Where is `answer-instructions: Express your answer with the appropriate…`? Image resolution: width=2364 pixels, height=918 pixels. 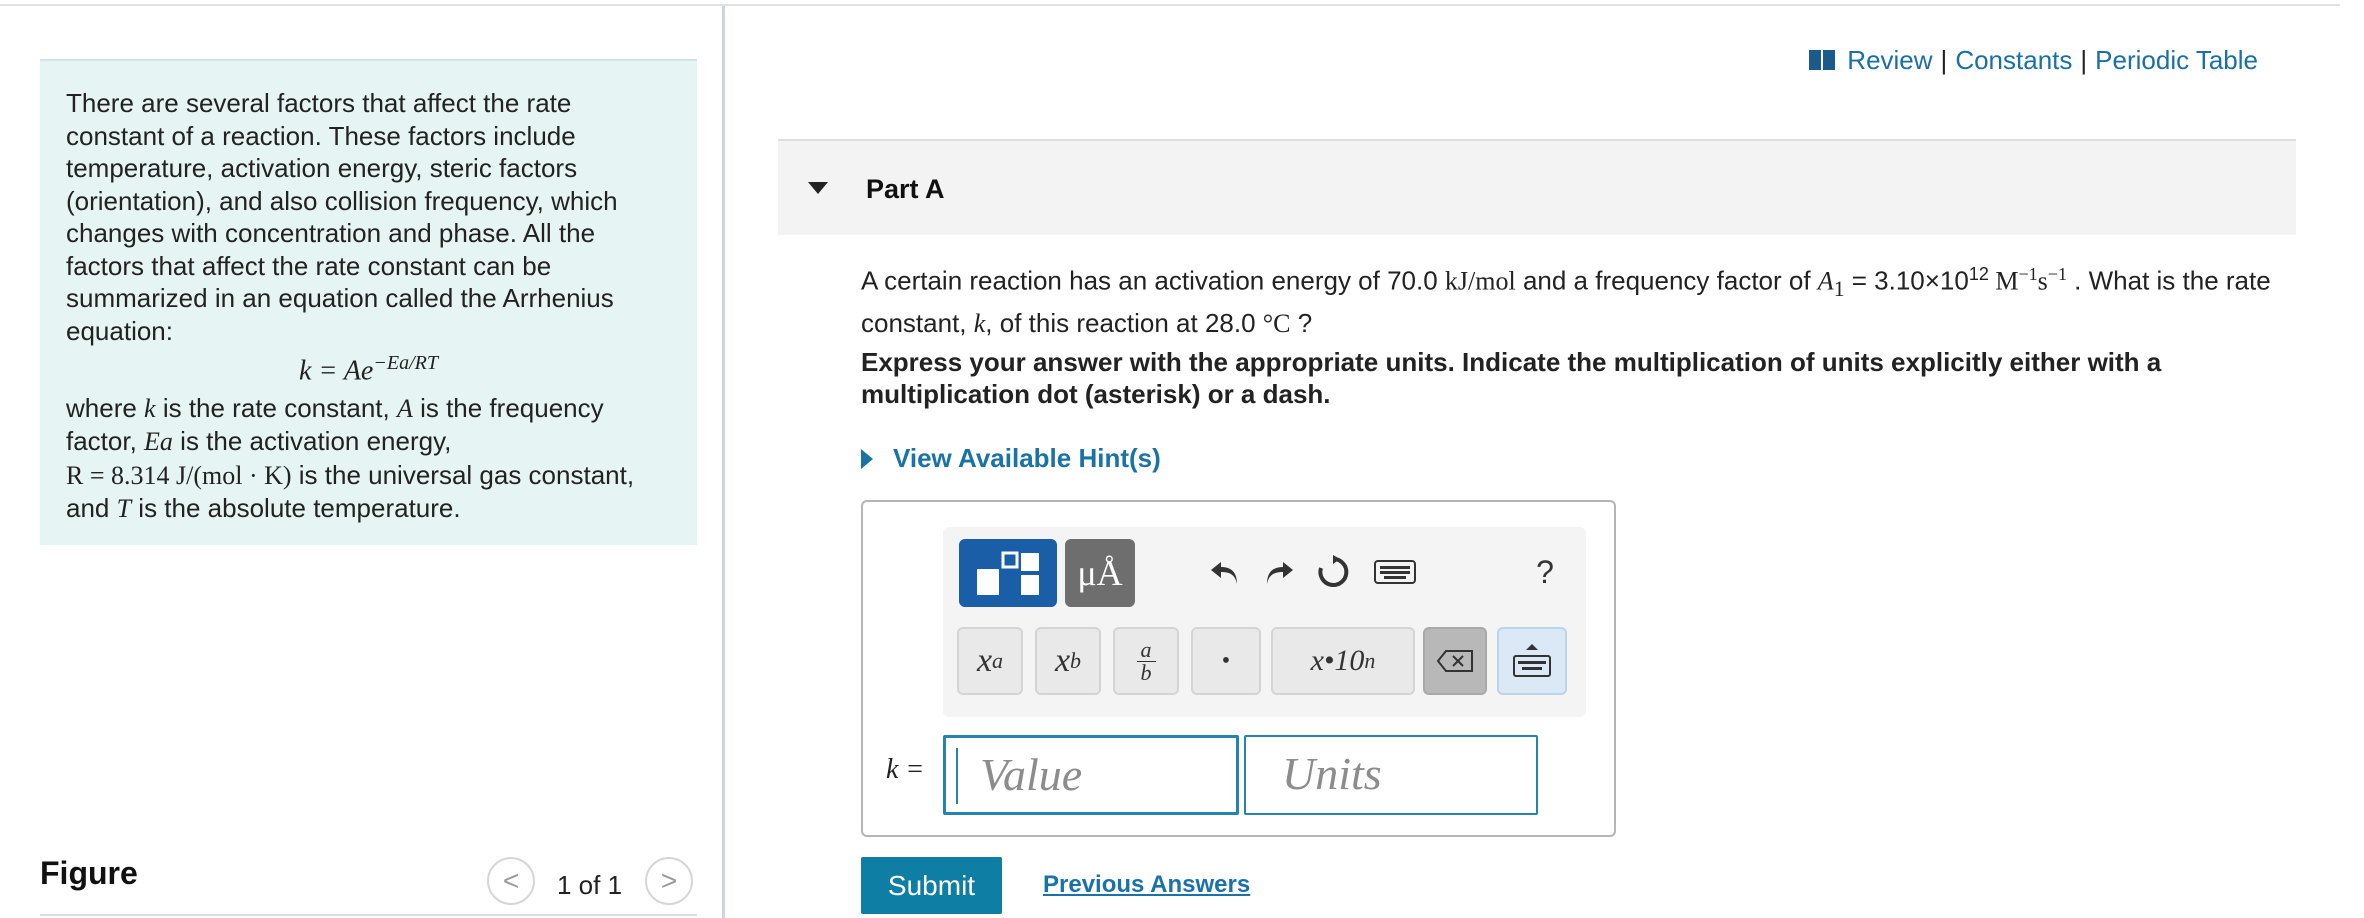
answer-instructions: Express your answer with the appropriate… is located at coordinates (1511, 378).